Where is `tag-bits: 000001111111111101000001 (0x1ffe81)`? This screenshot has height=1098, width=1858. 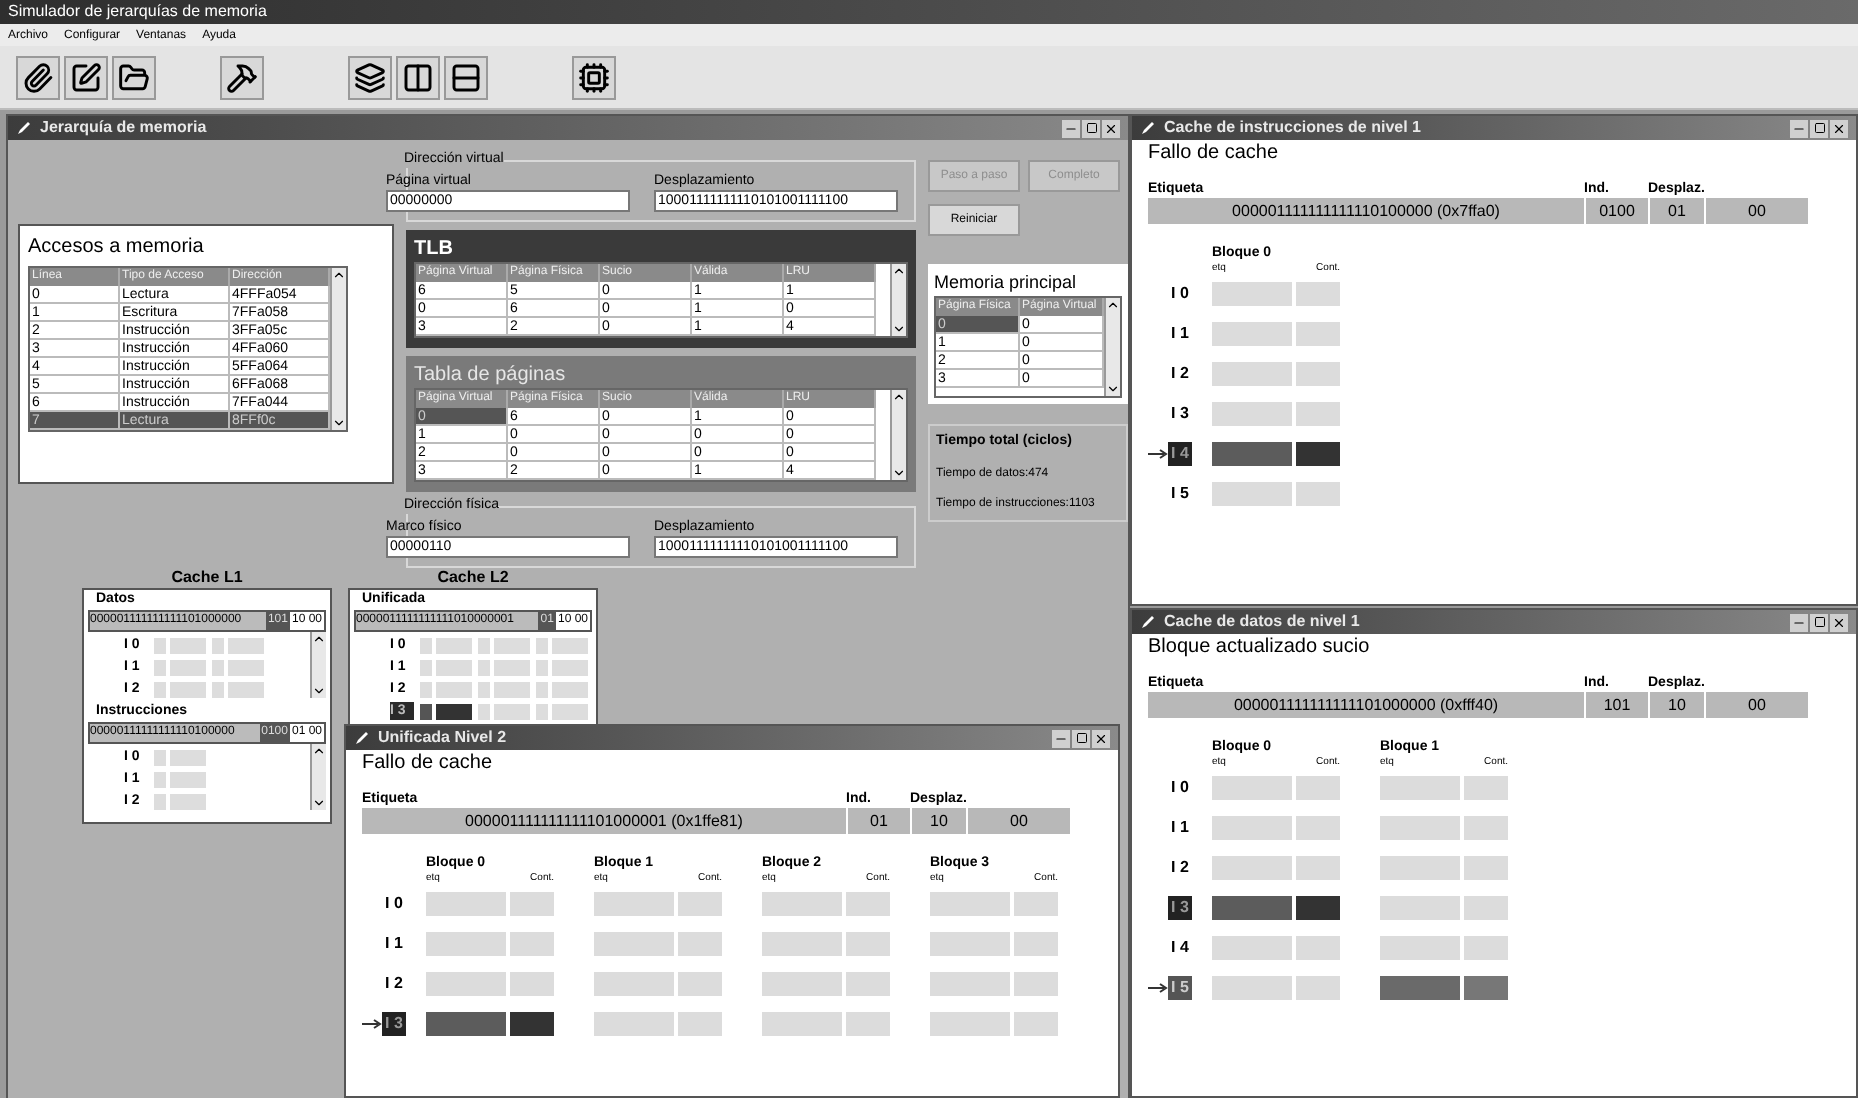 tag-bits: 000001111111111101000001 (0x1ffe81) is located at coordinates (604, 822).